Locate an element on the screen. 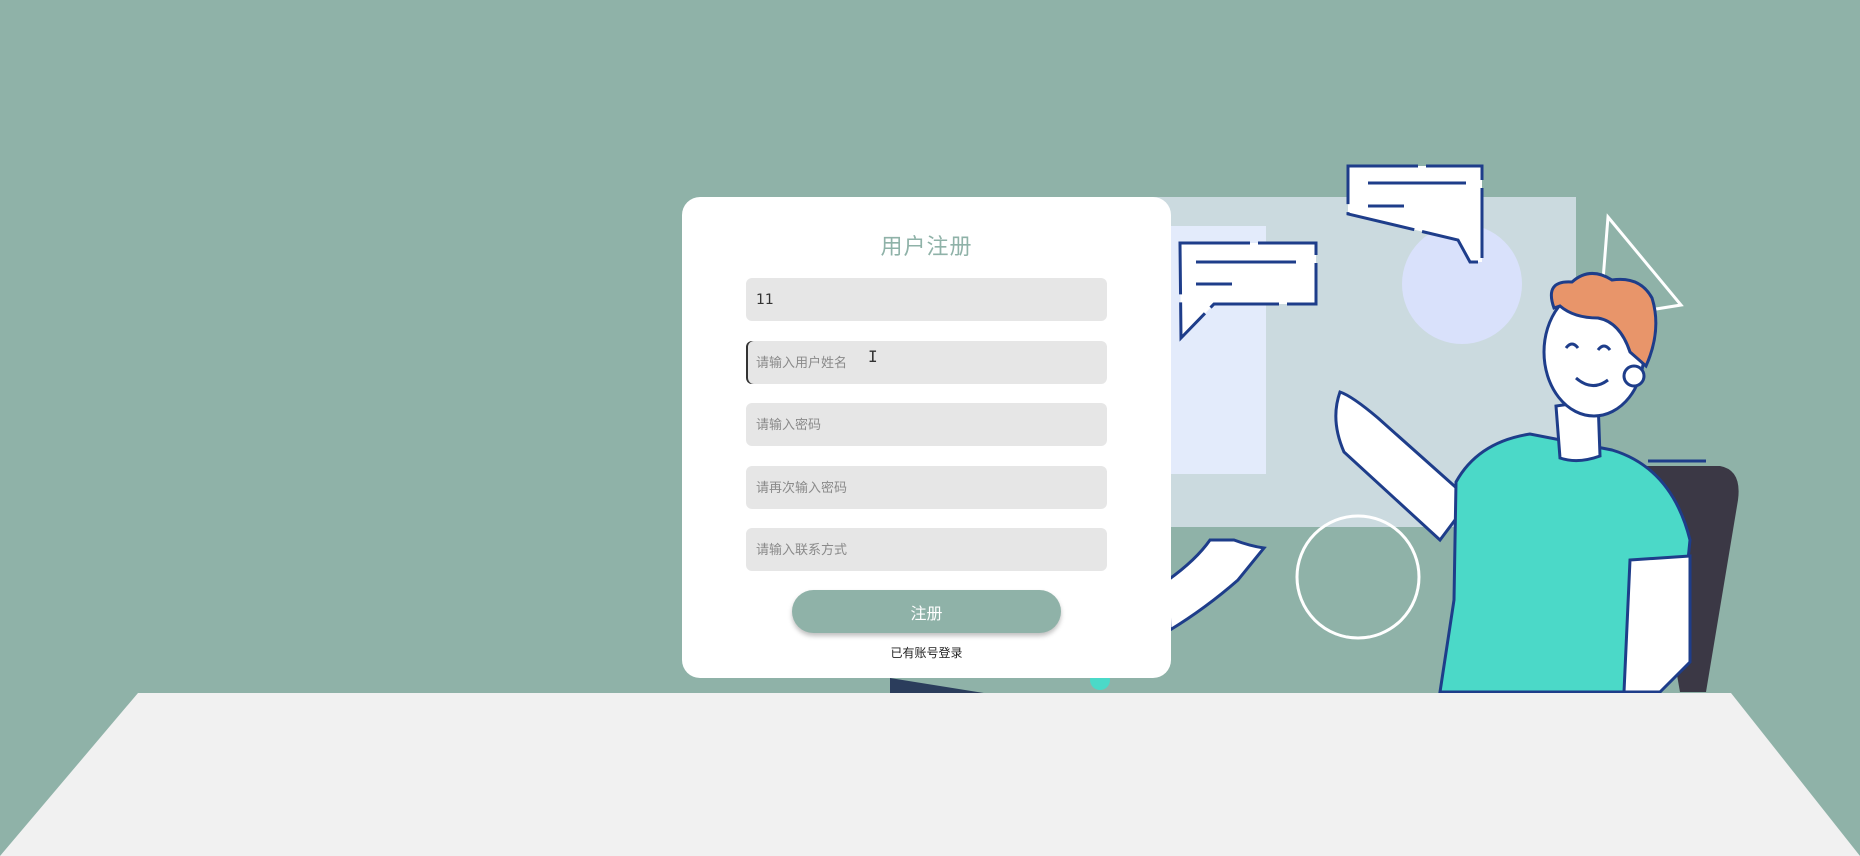 This screenshot has height=856, width=1860. register-card: 用户注册 注册 已有账号登录 is located at coordinates (926, 437).